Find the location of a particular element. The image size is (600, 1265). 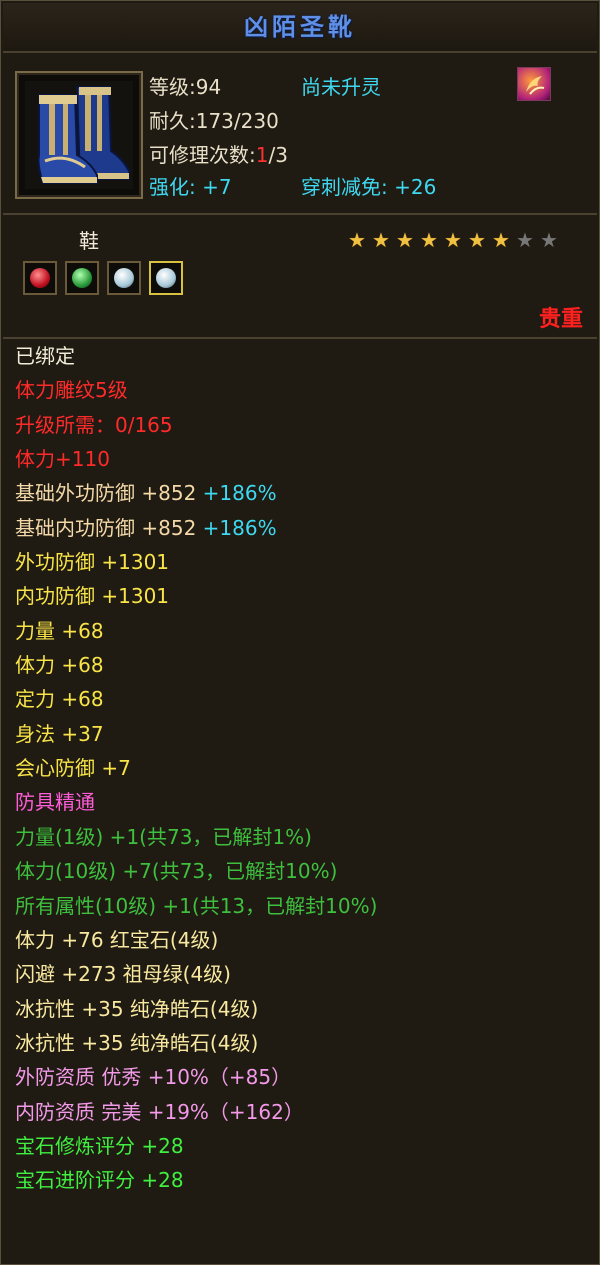

list-item: 会心防御 +7 is located at coordinates (73, 768).